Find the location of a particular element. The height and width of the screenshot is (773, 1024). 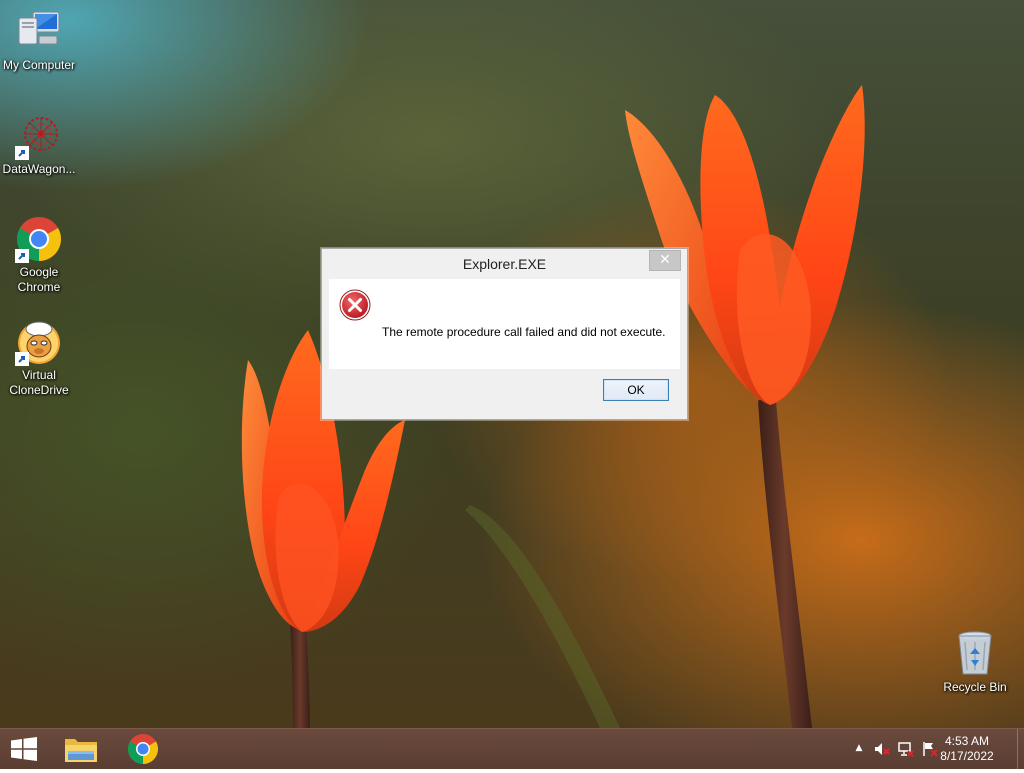

chevron-up-icon: ▲ is located at coordinates (859, 748).